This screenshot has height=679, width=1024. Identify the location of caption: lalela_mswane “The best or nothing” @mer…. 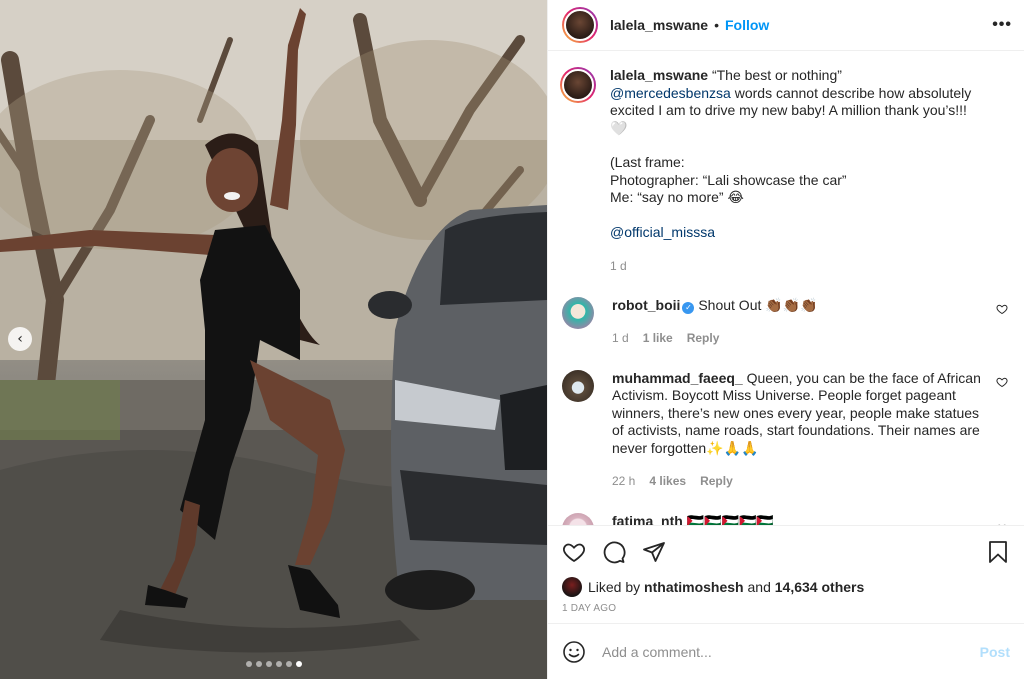
(785, 171).